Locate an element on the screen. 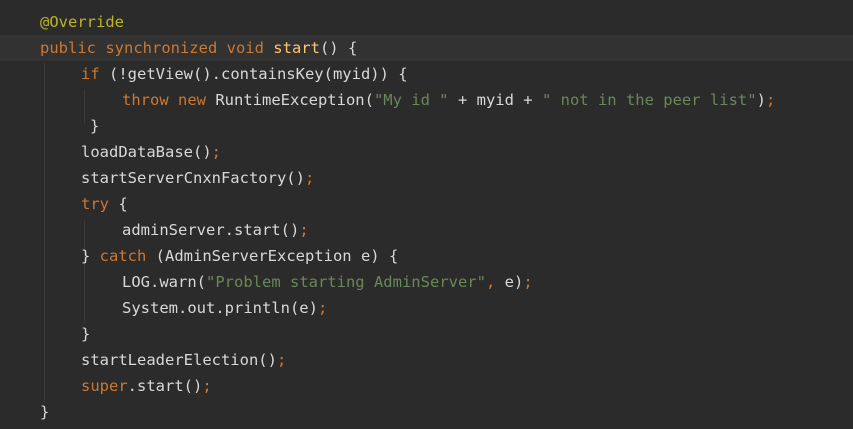 This screenshot has height=429, width=853. code-token-plain: () { is located at coordinates (338, 48).